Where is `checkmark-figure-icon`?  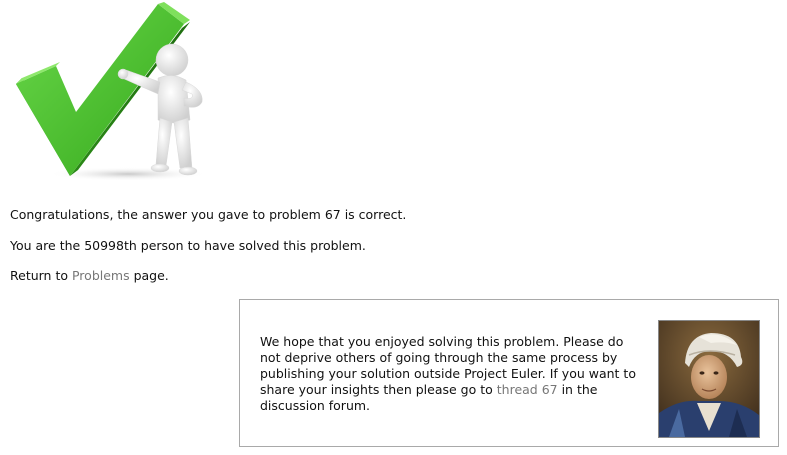
checkmark-figure-icon is located at coordinates (112, 91).